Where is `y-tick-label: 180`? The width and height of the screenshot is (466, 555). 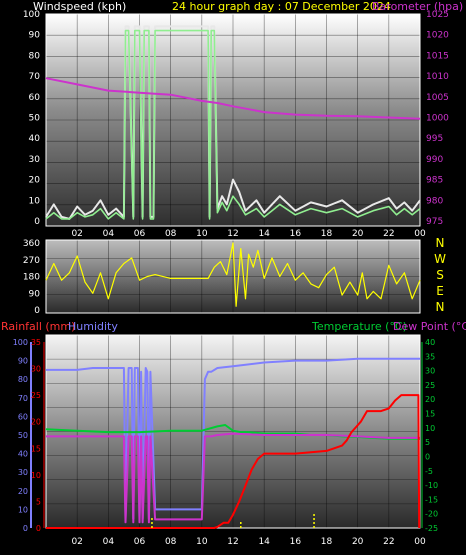
y-tick-label: 180 is located at coordinates (31, 278).